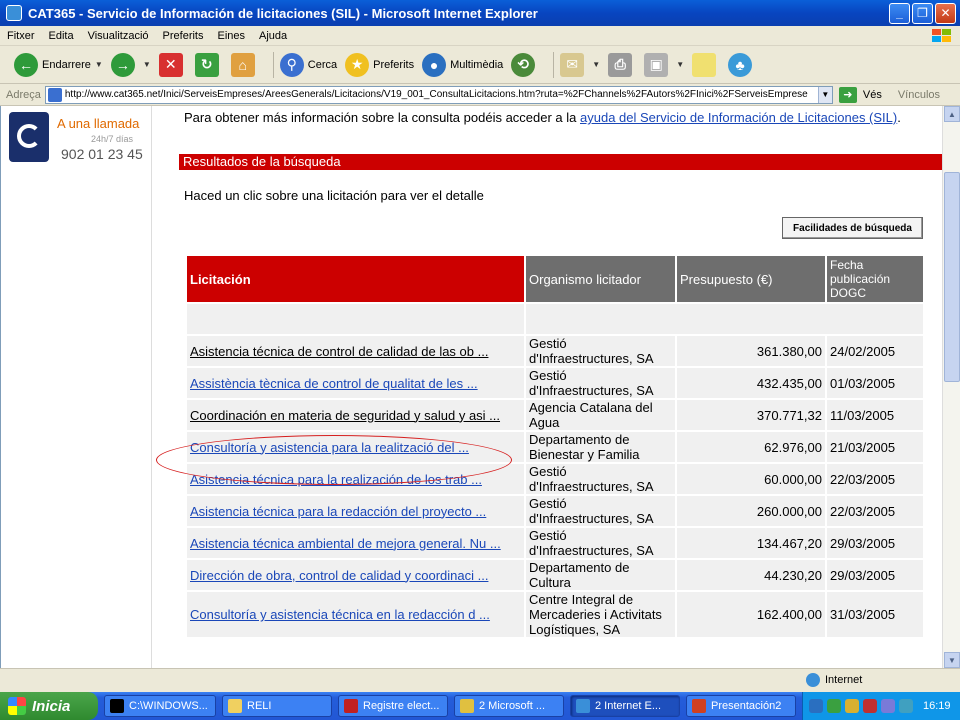  What do you see at coordinates (751, 351) in the screenshot?
I see `presupuesto-cell: 361.380,00` at bounding box center [751, 351].